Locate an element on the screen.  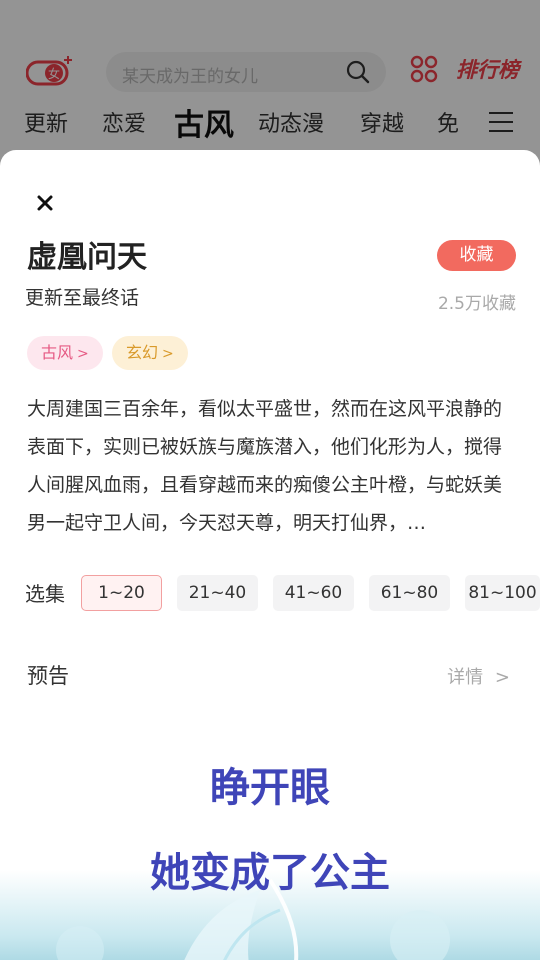
episode-range-button: 41~60 is located at coordinates (313, 593).